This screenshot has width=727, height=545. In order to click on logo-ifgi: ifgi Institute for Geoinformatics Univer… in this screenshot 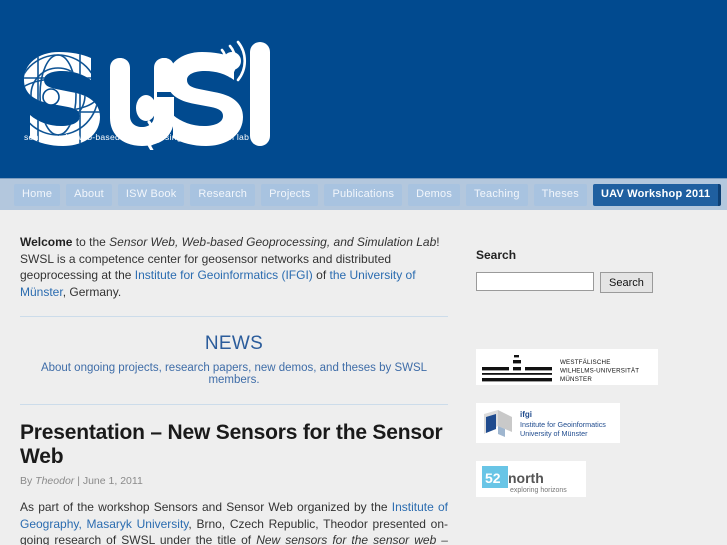, I will do `click(548, 423)`.